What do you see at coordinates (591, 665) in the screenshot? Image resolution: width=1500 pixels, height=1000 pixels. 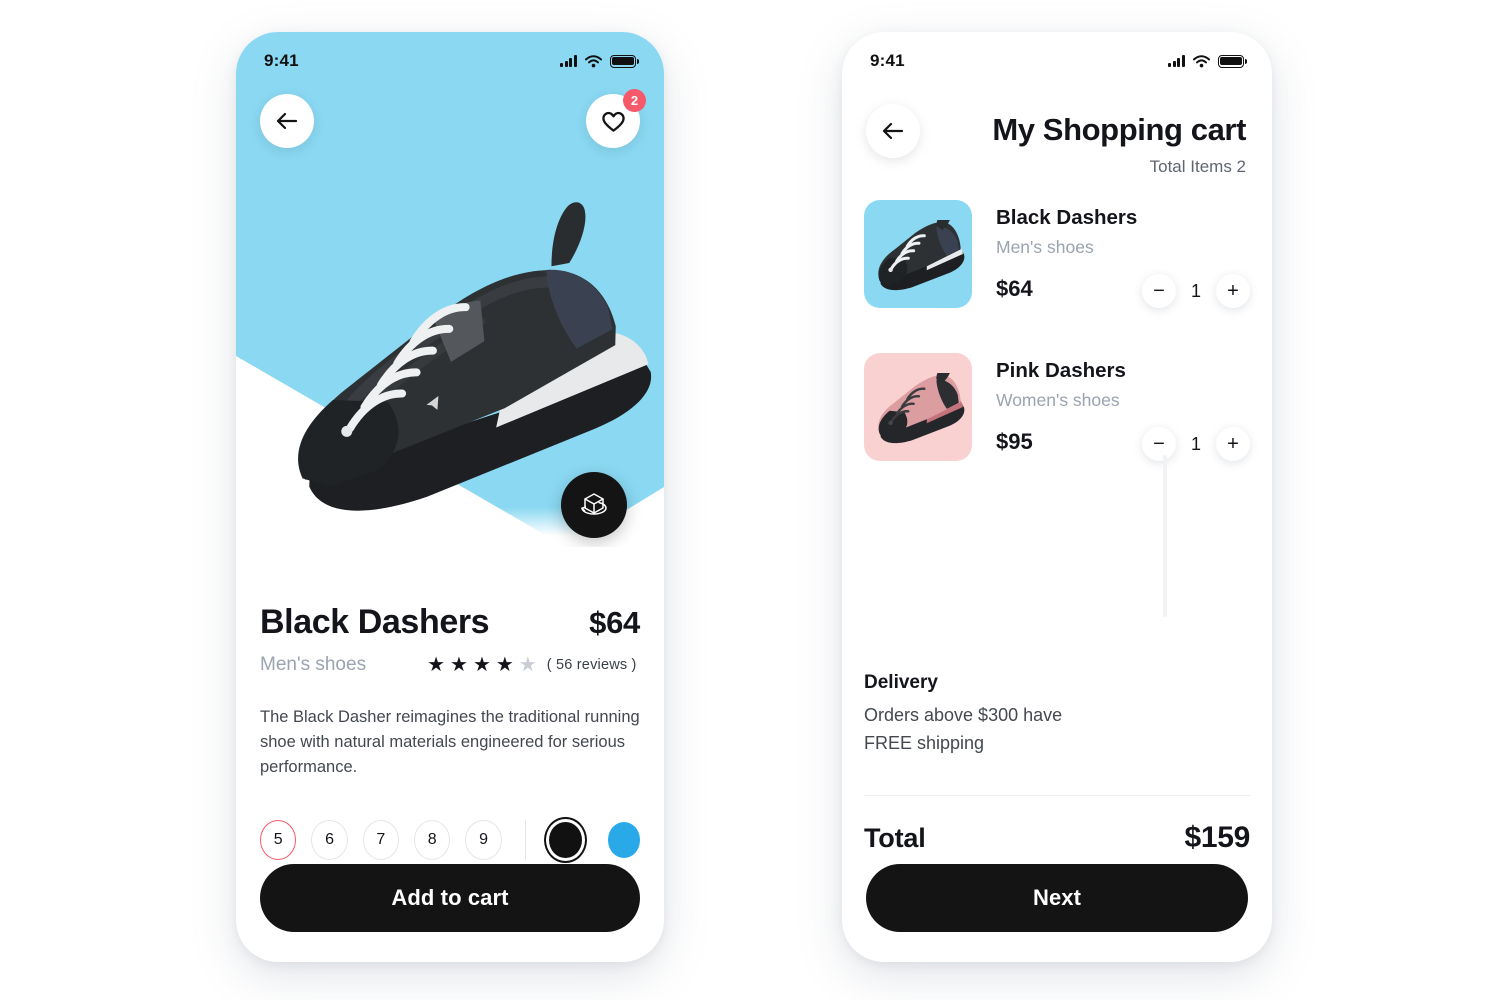 I see `review-count: ( 56 reviews )` at bounding box center [591, 665].